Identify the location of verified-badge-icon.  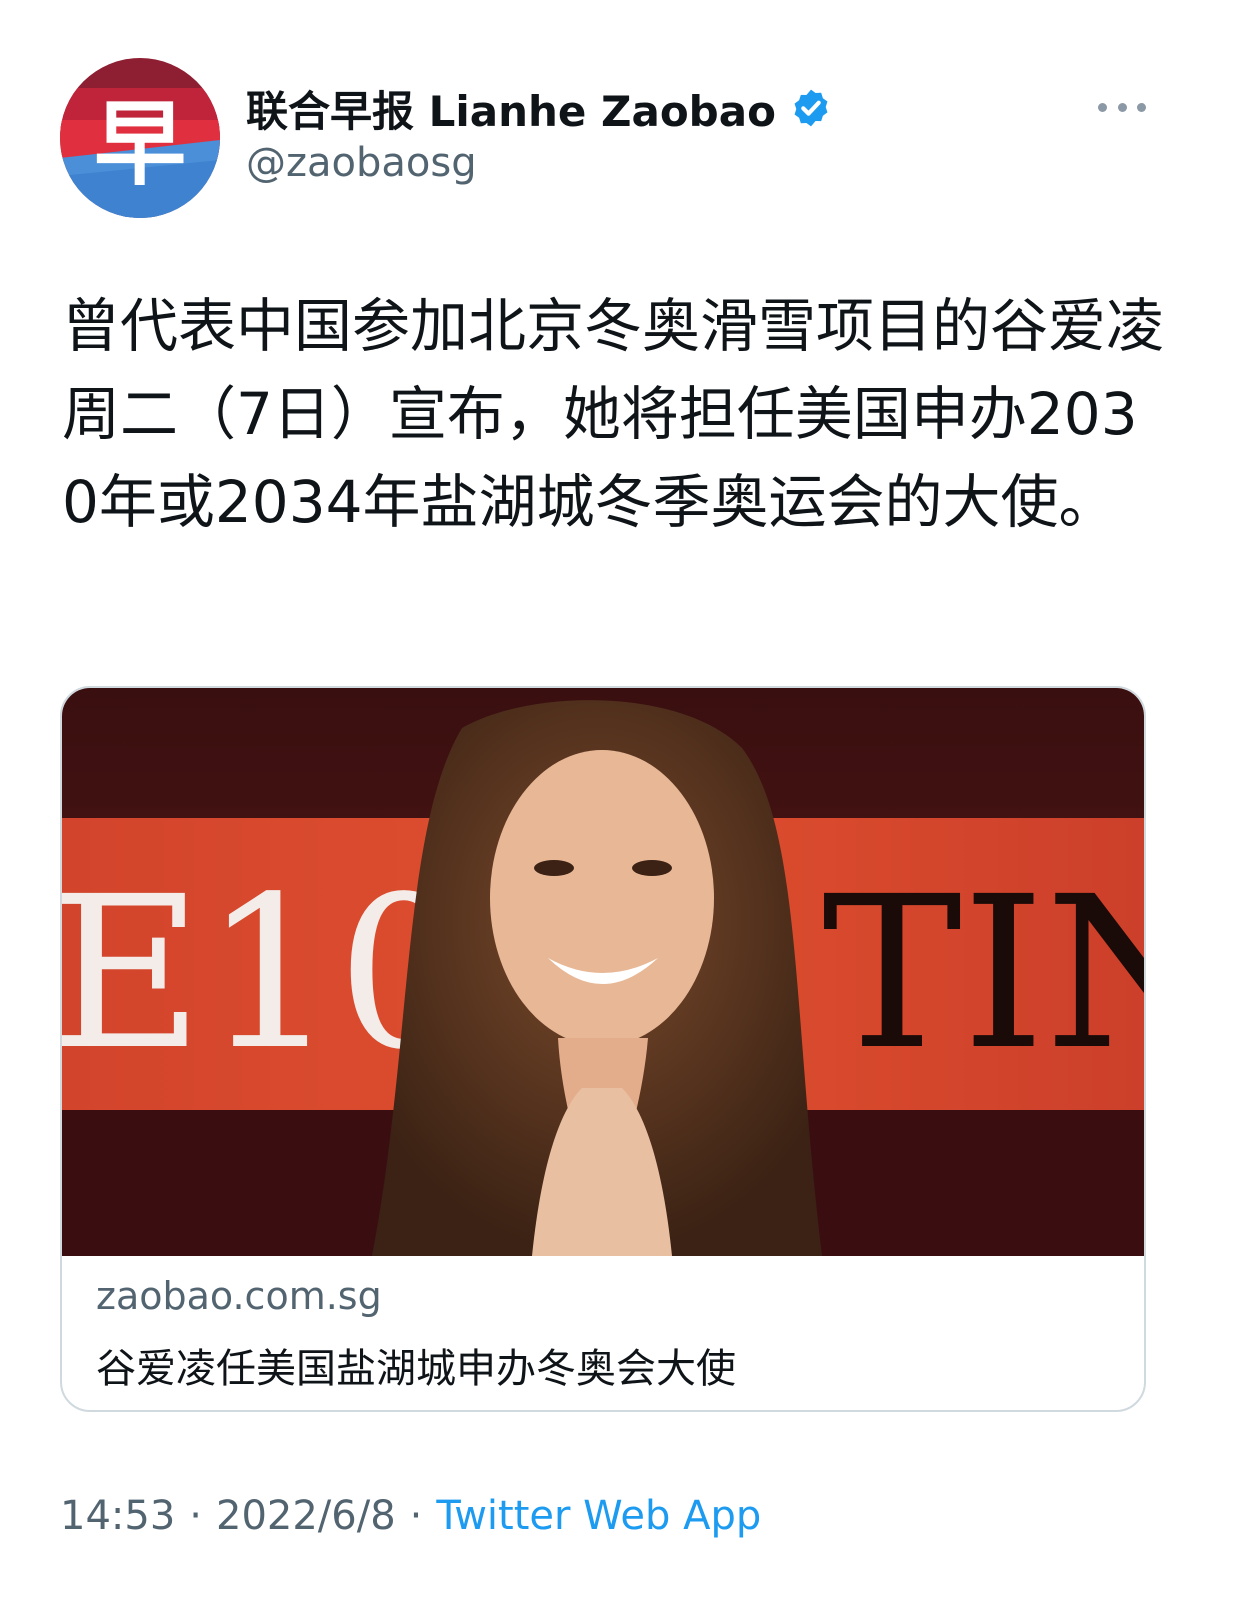
(811, 108).